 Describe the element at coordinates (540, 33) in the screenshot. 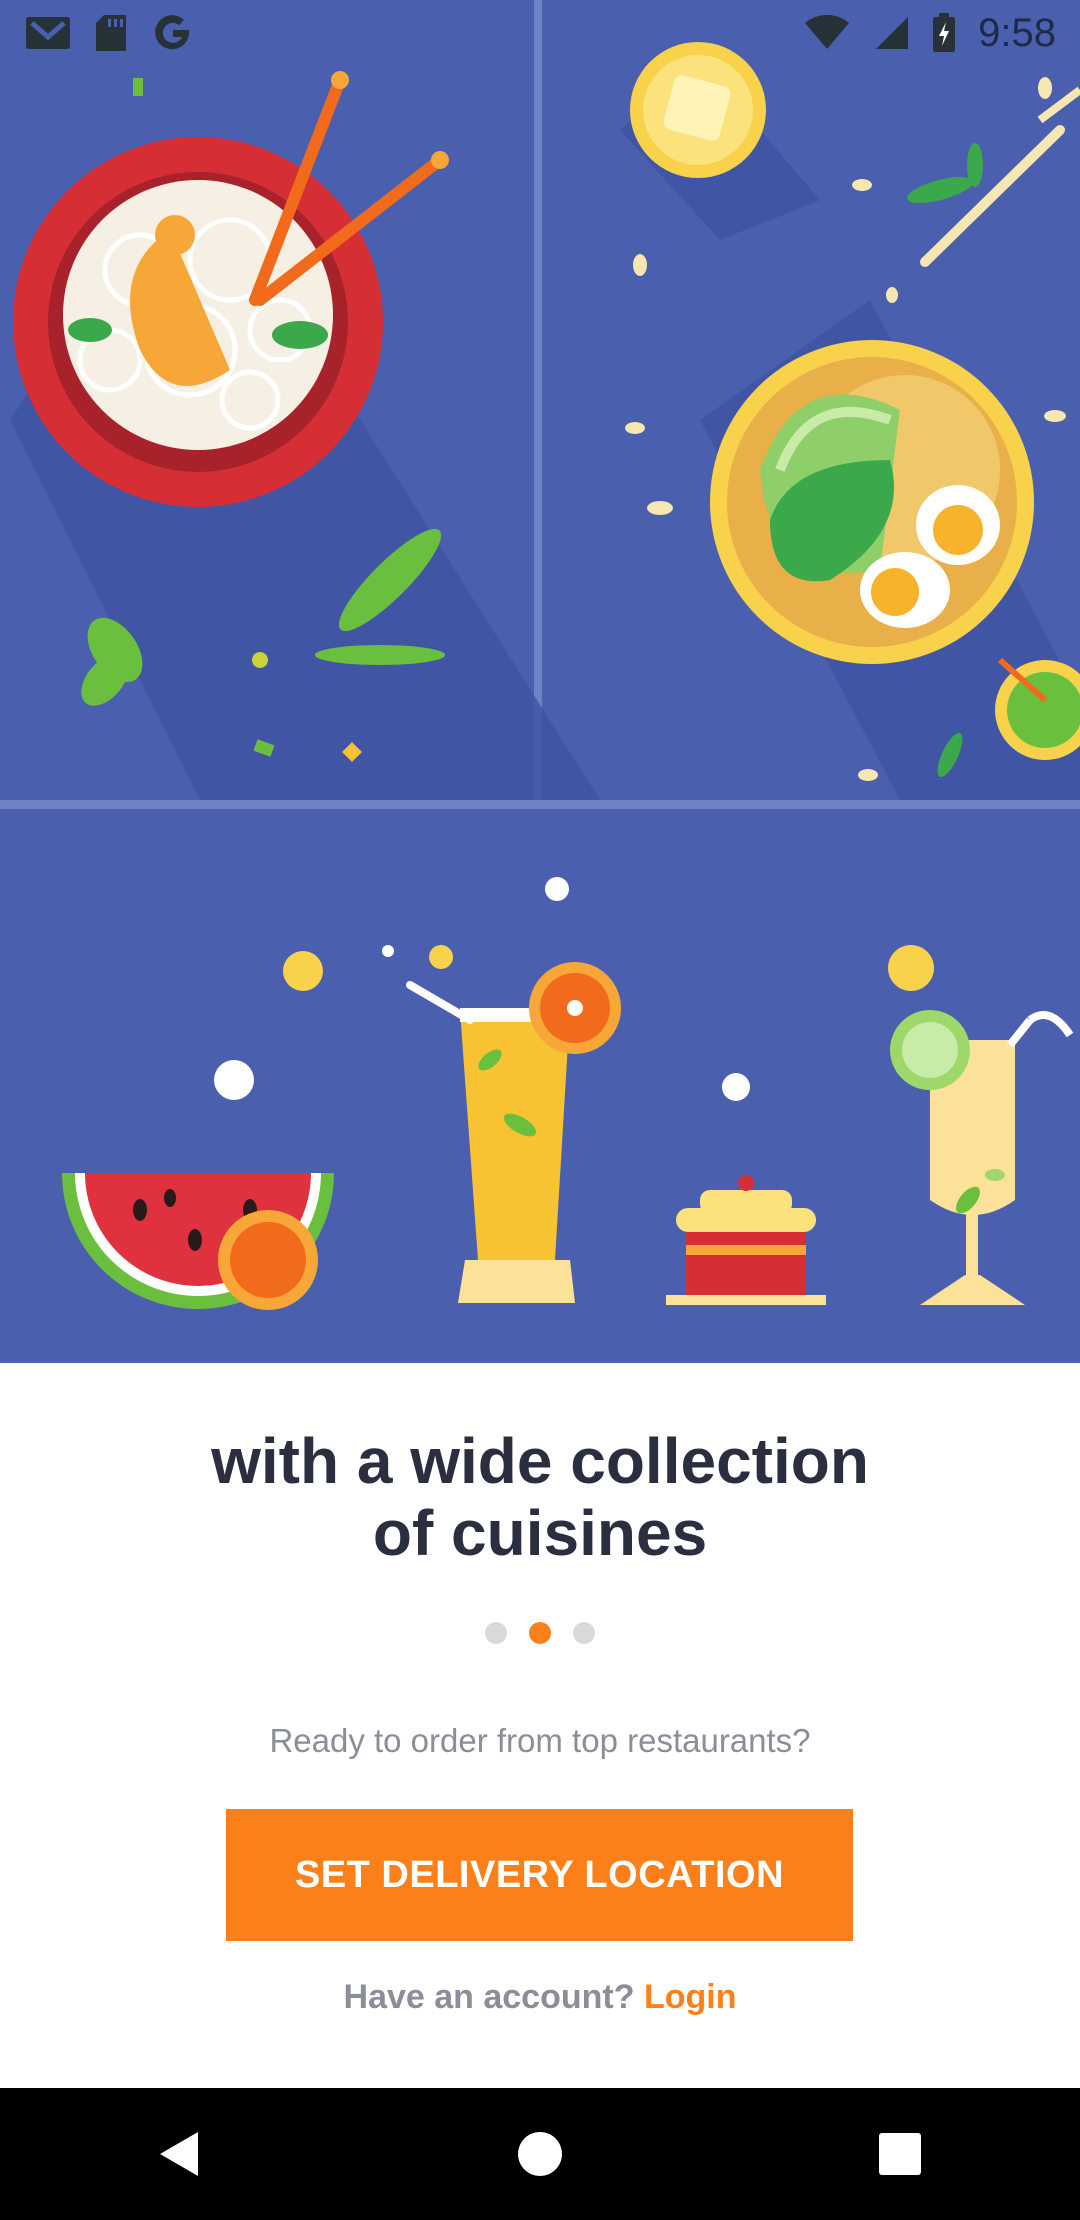

I see `status-bar: 9:58` at that location.